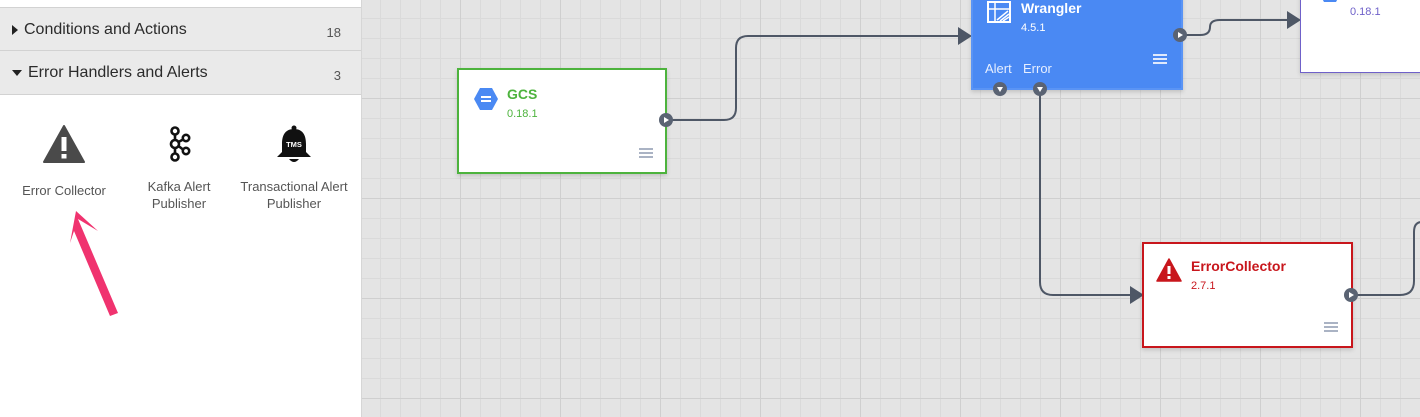  Describe the element at coordinates (179, 166) in the screenshot. I see `plugin-kafka-alert-publisher: Kafka Alert Publisher` at that location.